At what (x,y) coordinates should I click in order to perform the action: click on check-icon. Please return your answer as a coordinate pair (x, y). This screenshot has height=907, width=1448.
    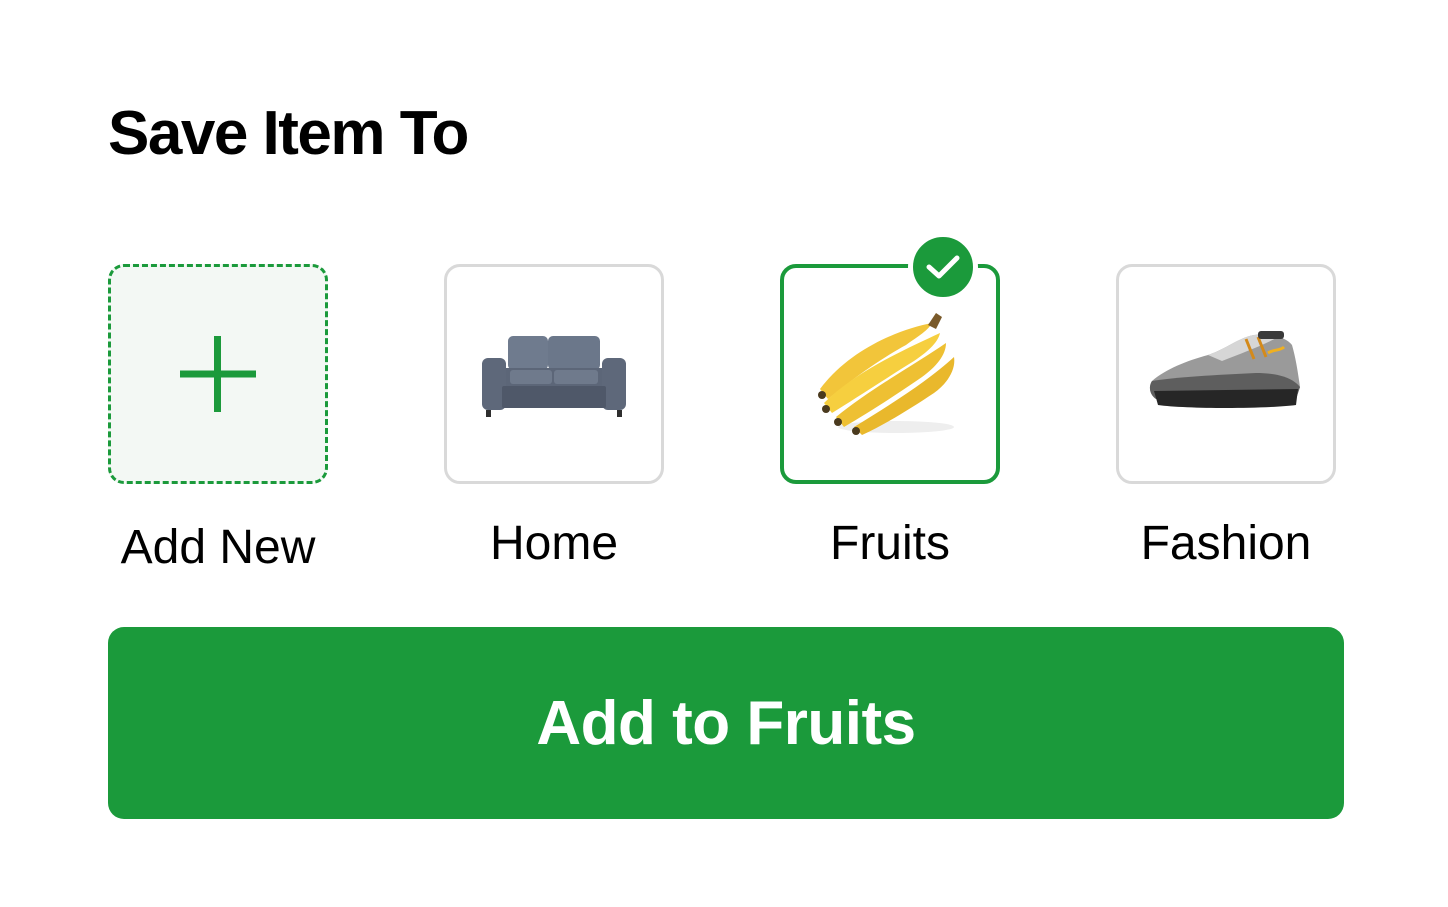
    Looking at the image, I should click on (943, 267).